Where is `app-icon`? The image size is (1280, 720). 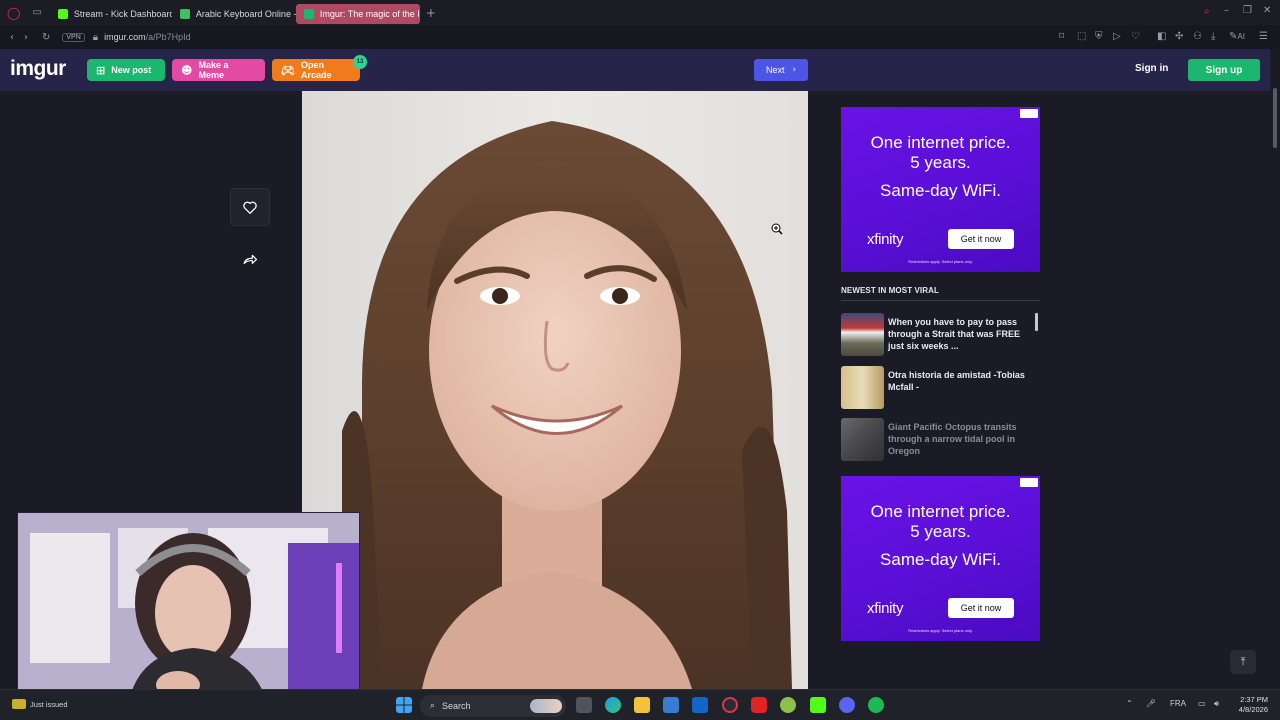 app-icon is located at coordinates (788, 705).